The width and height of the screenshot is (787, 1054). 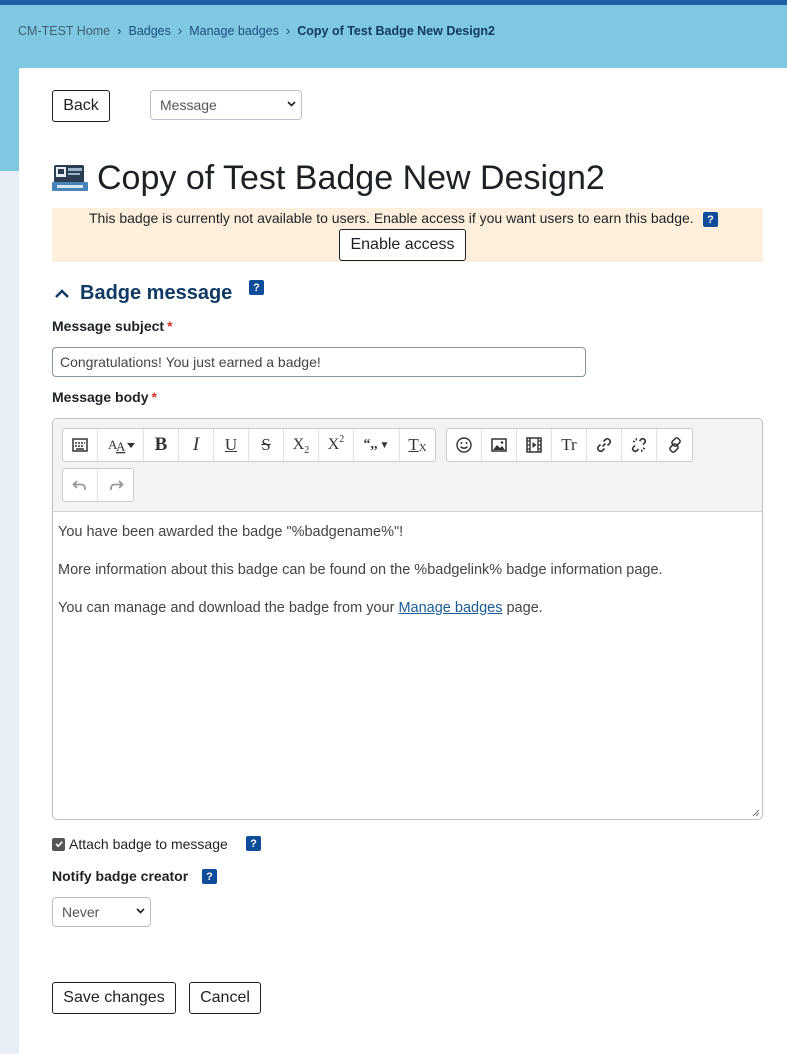 I want to click on body-label: Message body *, so click(x=104, y=397).